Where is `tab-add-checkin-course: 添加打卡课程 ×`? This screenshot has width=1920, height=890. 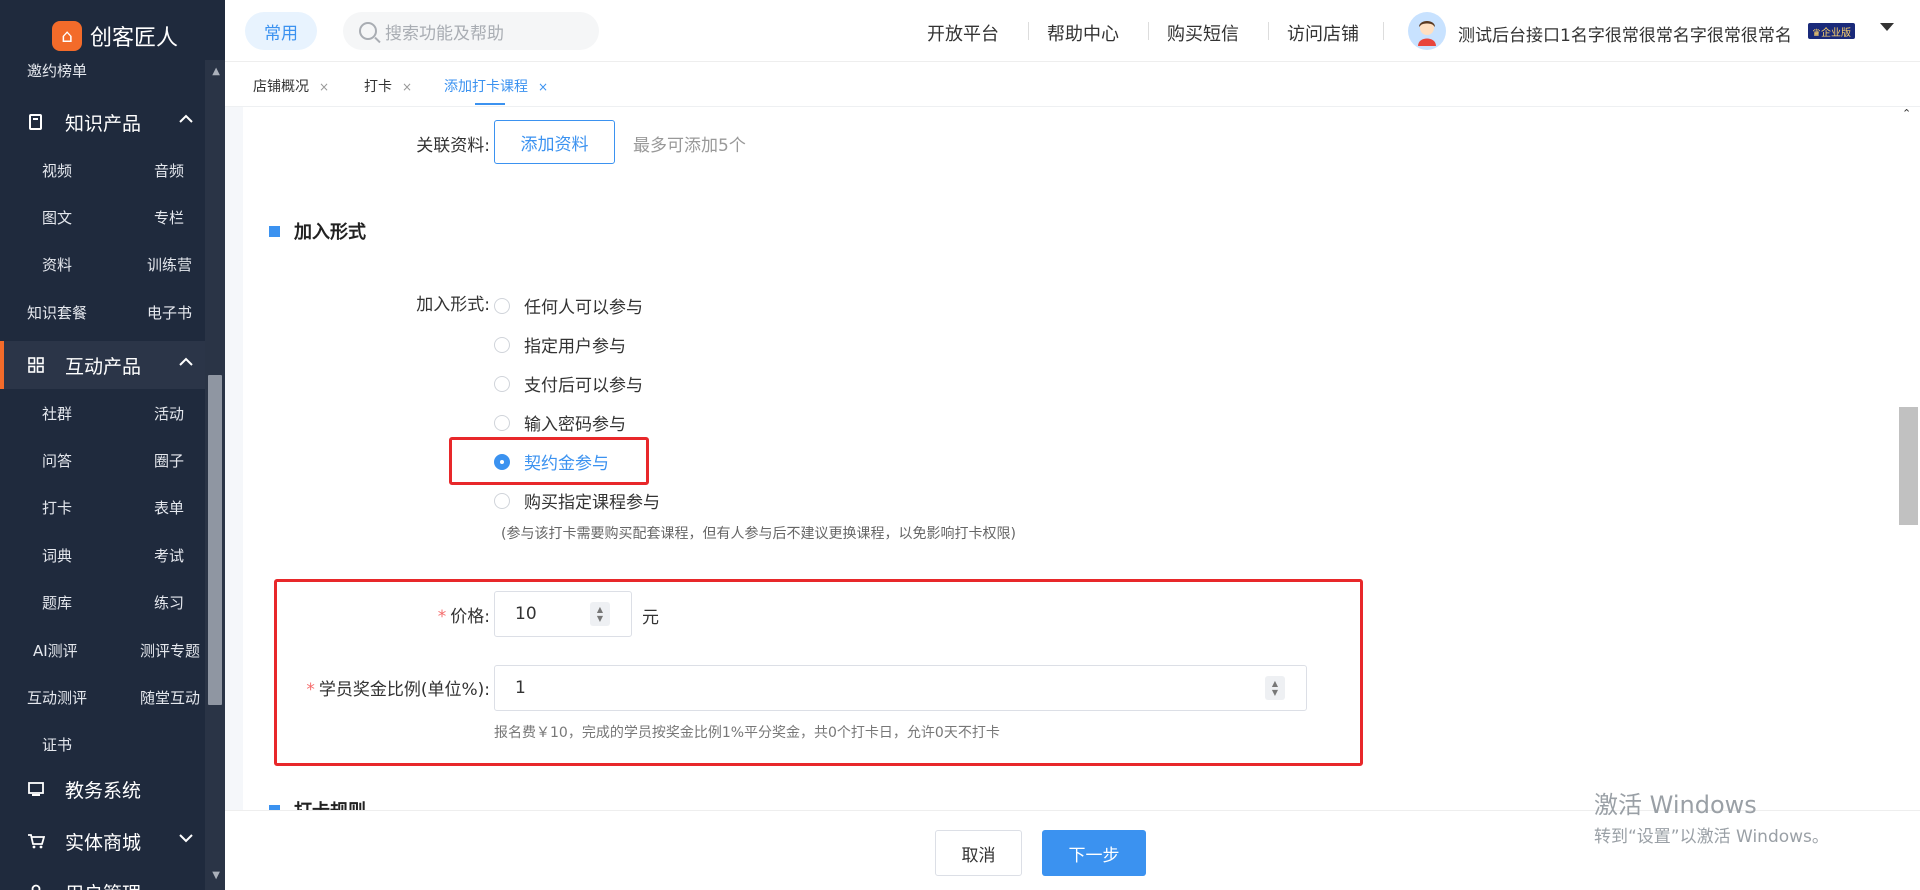 tab-add-checkin-course: 添加打卡课程 × is located at coordinates (496, 86).